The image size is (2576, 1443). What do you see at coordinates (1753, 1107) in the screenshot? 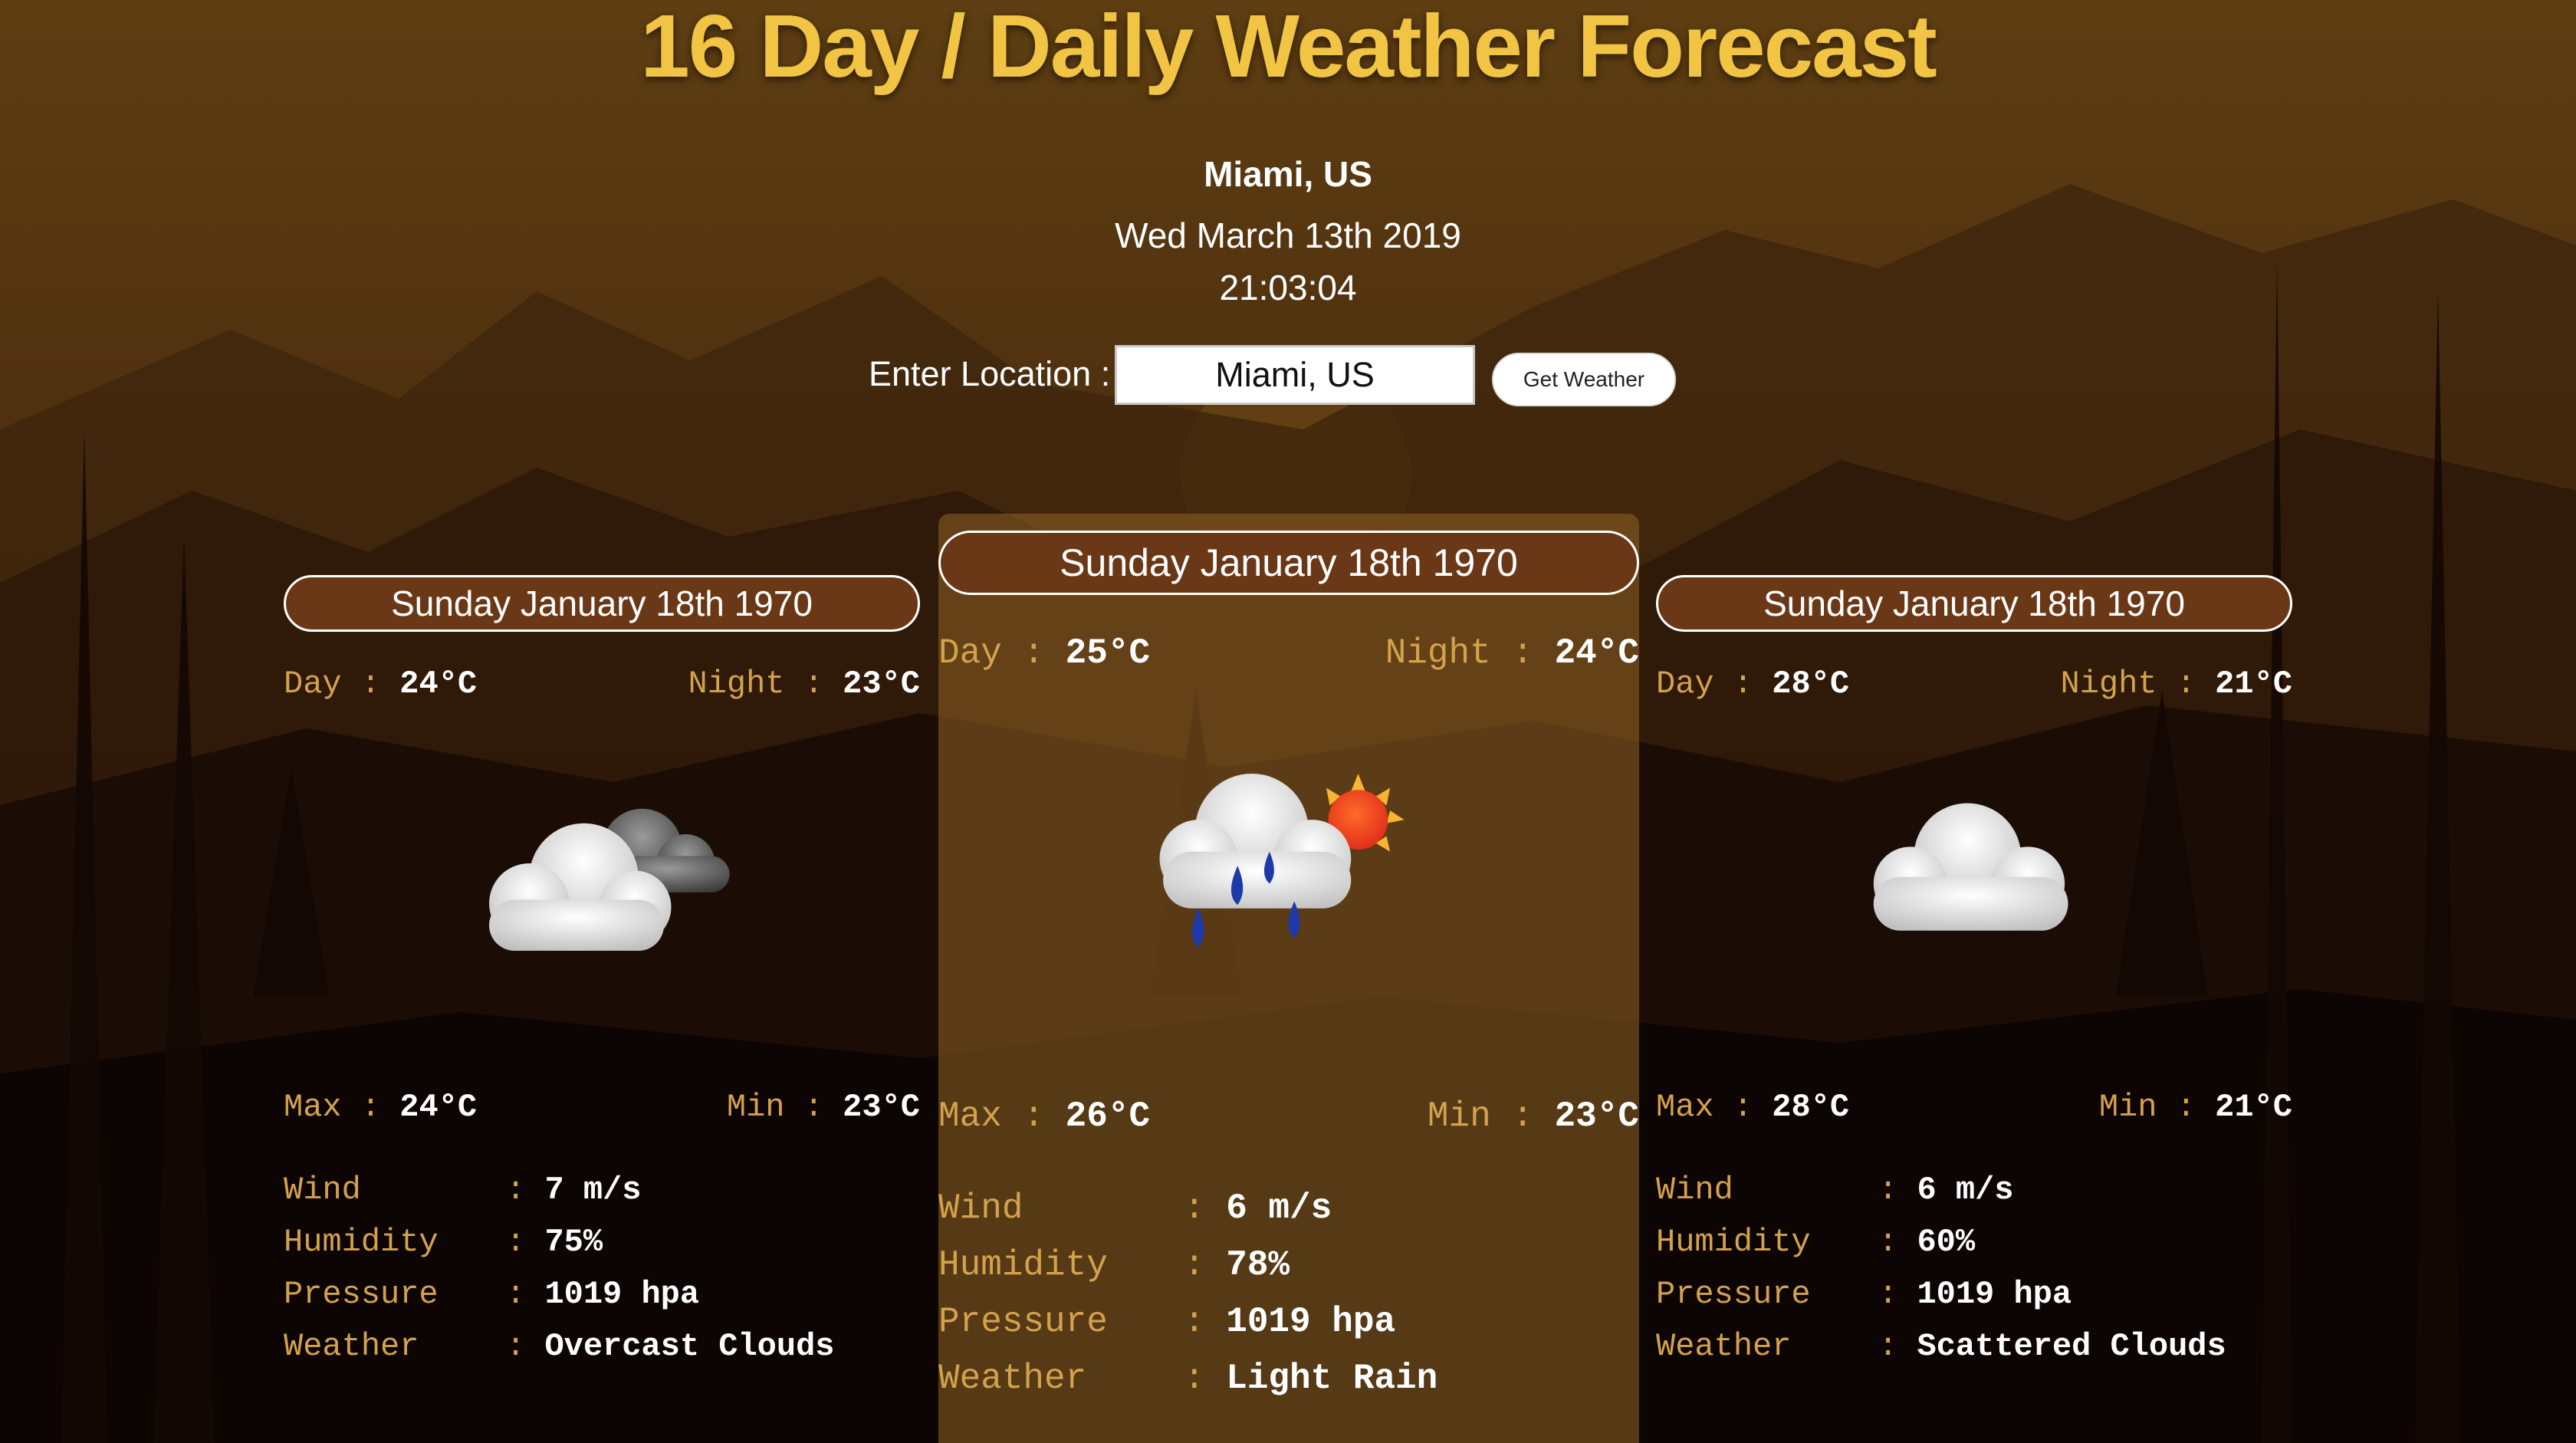
I see `max-temp: Max : 28°C` at bounding box center [1753, 1107].